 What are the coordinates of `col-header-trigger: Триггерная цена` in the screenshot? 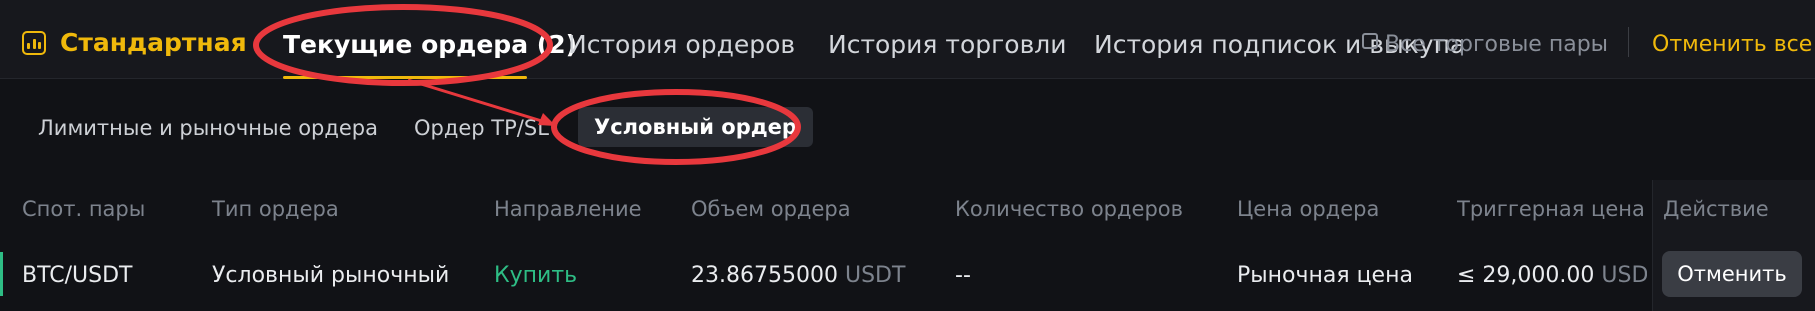 It's located at (1551, 209).